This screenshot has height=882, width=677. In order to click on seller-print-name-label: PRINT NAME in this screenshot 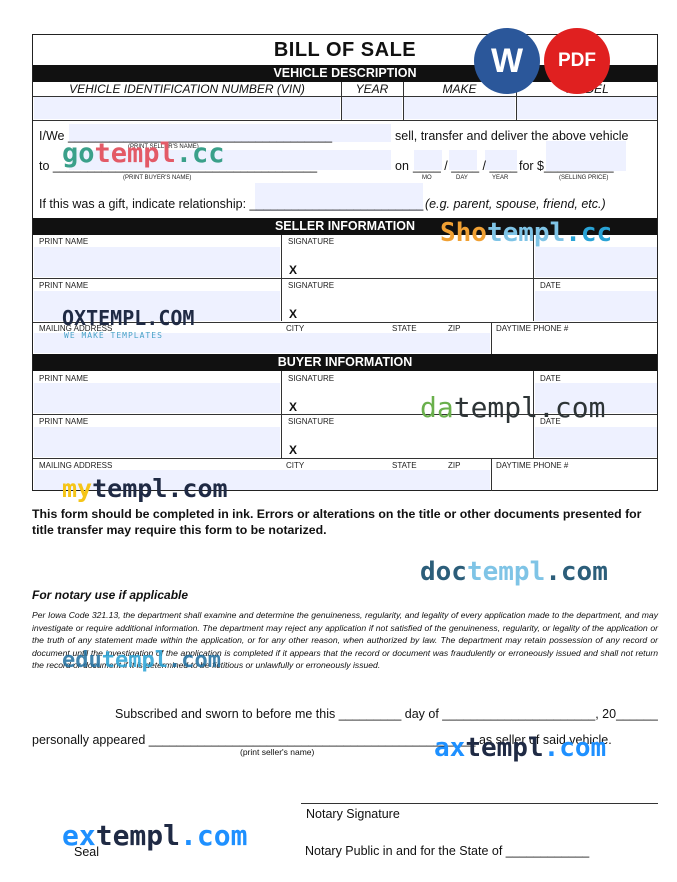, I will do `click(64, 241)`.